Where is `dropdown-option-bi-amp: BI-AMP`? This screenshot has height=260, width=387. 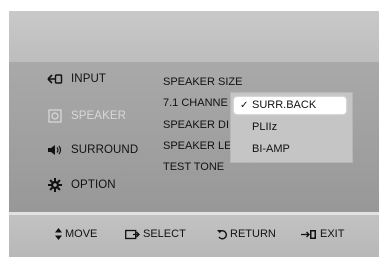
dropdown-option-bi-amp: BI-AMP is located at coordinates (290, 149).